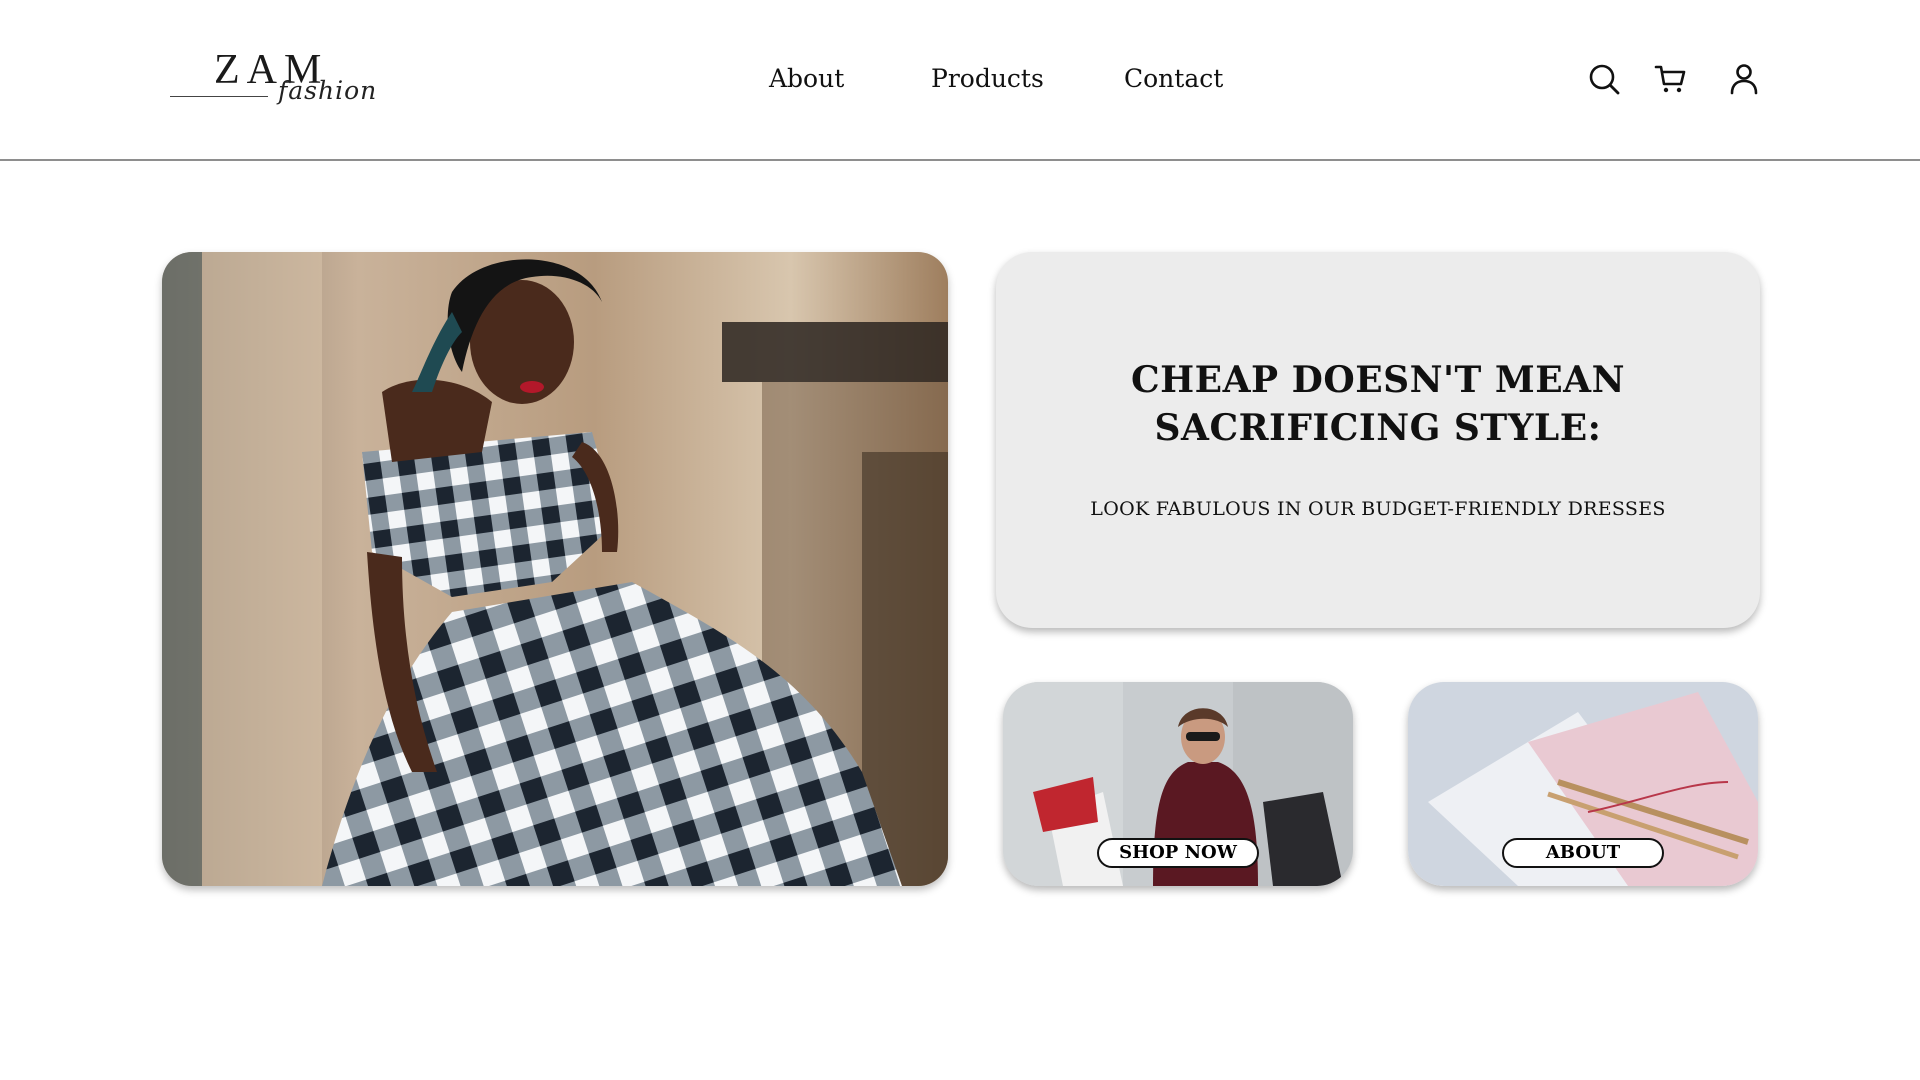  Describe the element at coordinates (219, 96) in the screenshot. I see `logo-divider` at that location.